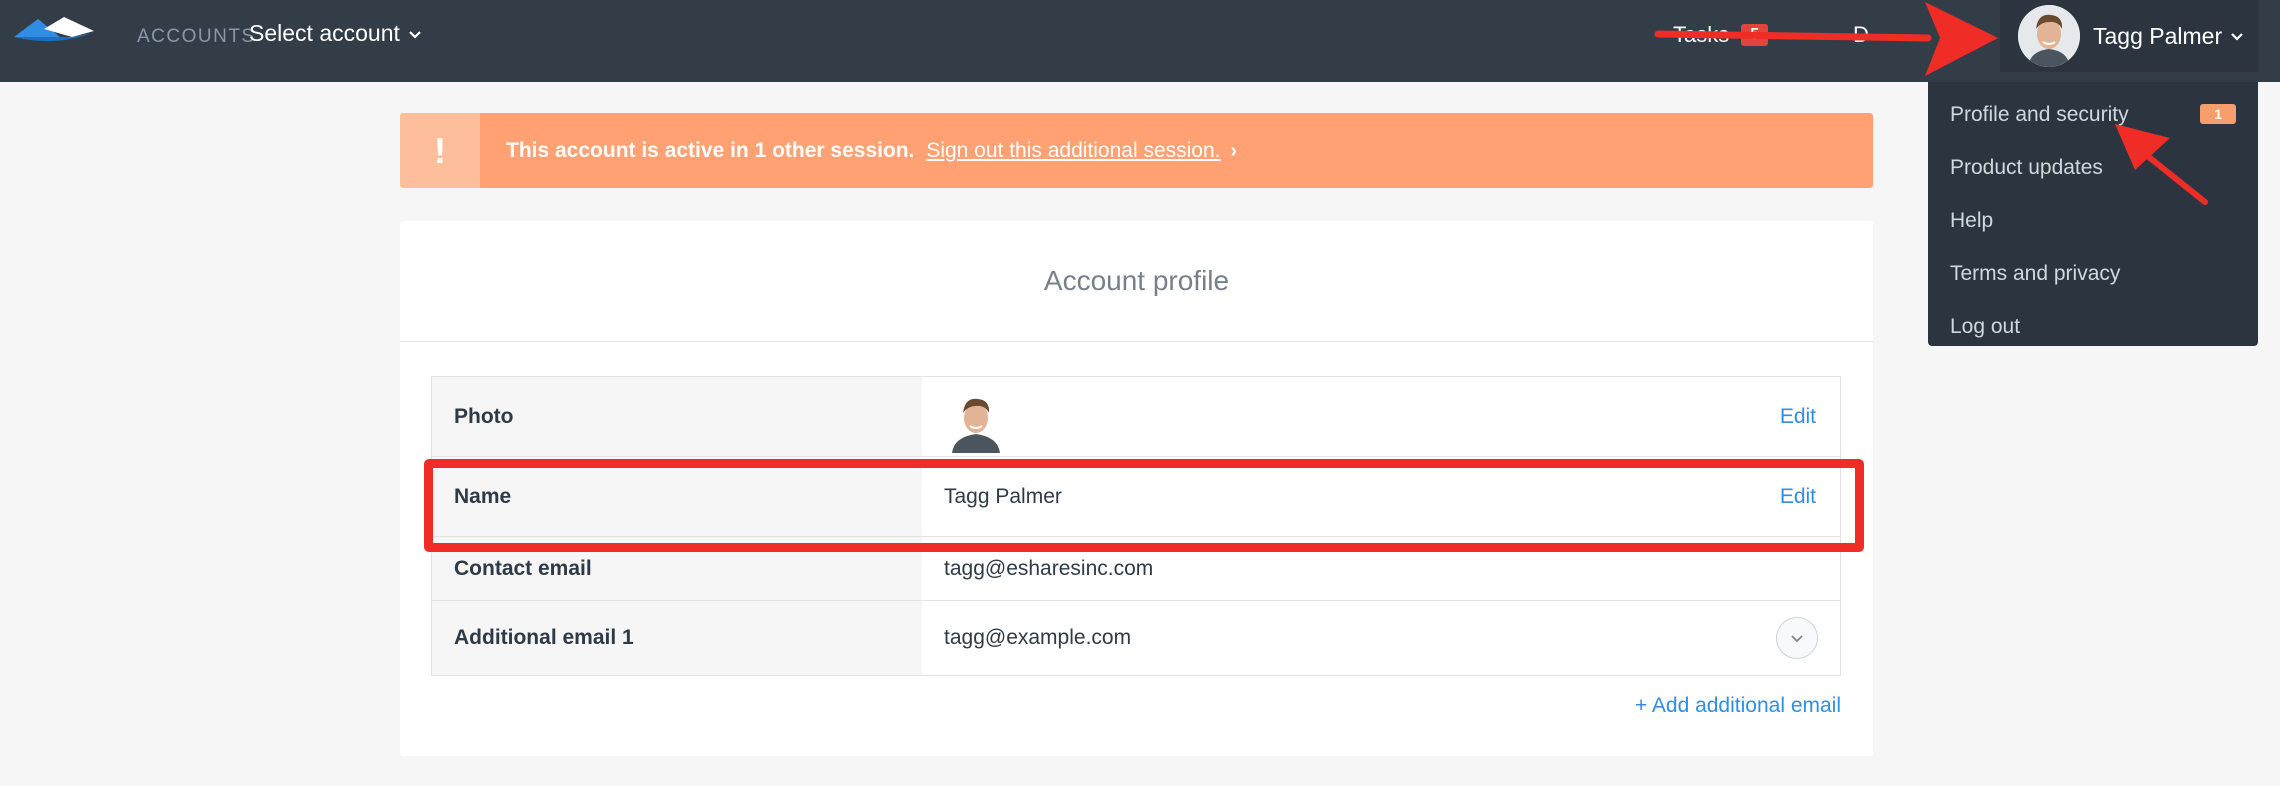 The height and width of the screenshot is (786, 2280). What do you see at coordinates (2026, 167) in the screenshot?
I see `menu-item-label: Product updates` at bounding box center [2026, 167].